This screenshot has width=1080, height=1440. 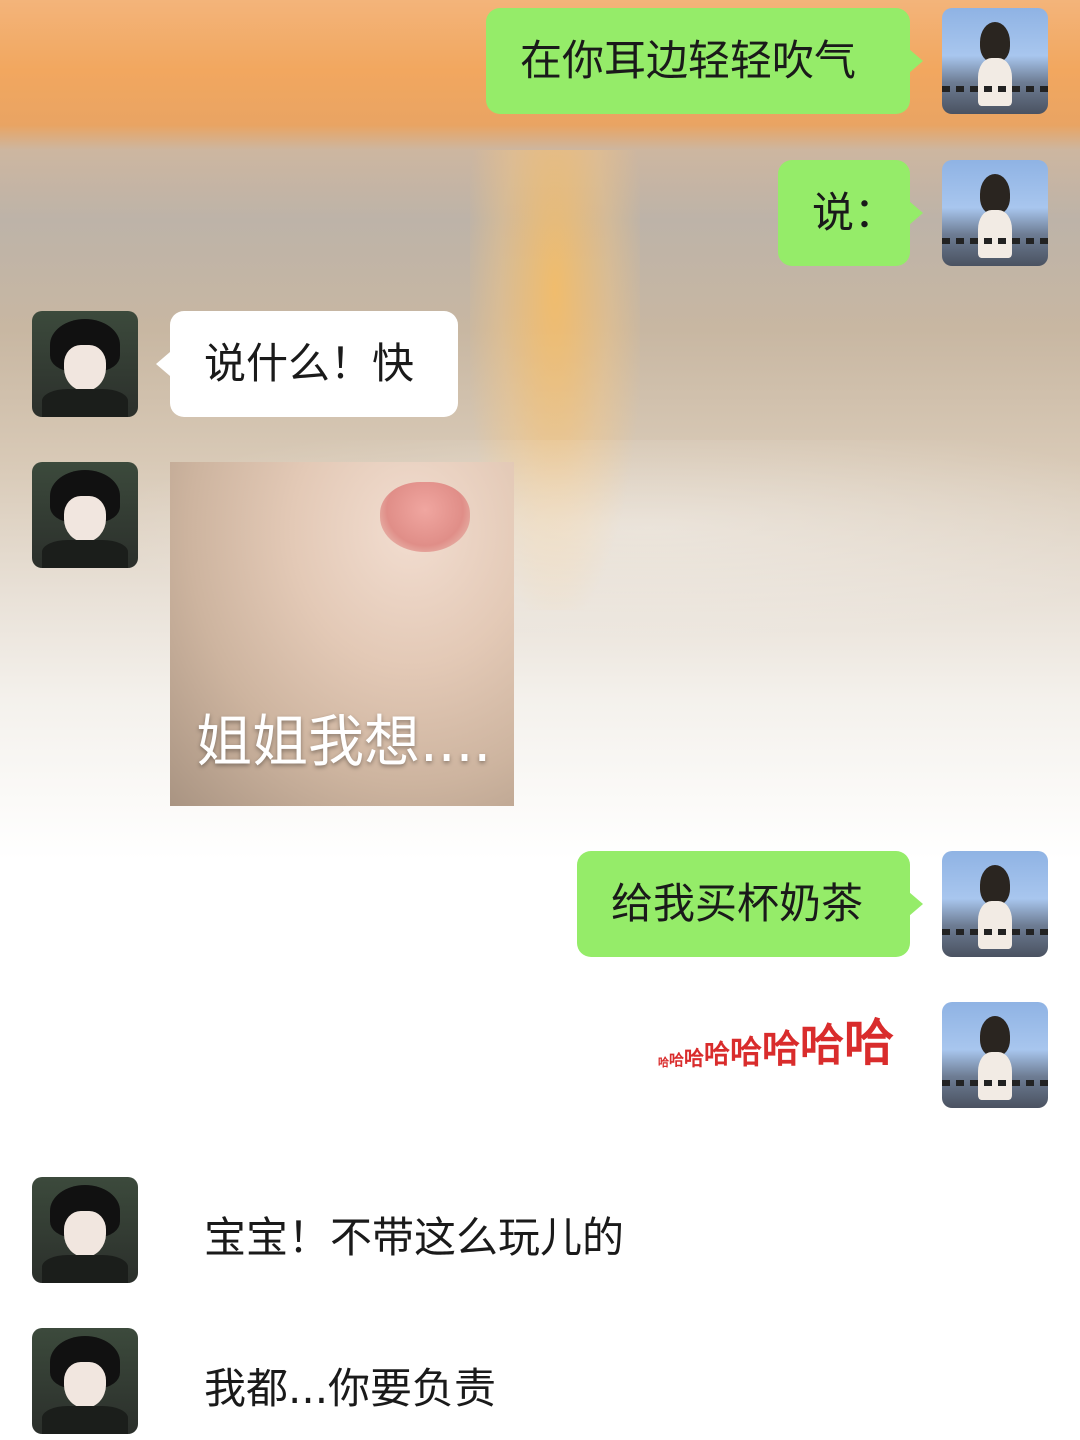 I want to click on message-bubble-self: 给我买杯奶茶, so click(x=743, y=904).